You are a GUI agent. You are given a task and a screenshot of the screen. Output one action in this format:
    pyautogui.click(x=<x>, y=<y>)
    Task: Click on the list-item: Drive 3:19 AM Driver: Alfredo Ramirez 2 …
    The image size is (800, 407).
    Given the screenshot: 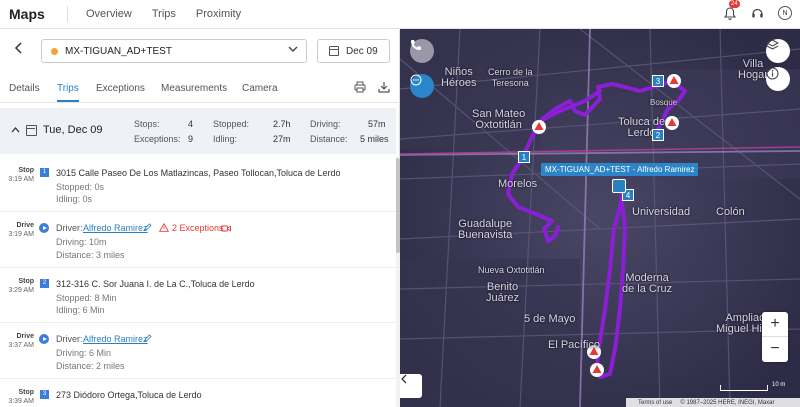 What is the action you would take?
    pyautogui.click(x=198, y=240)
    